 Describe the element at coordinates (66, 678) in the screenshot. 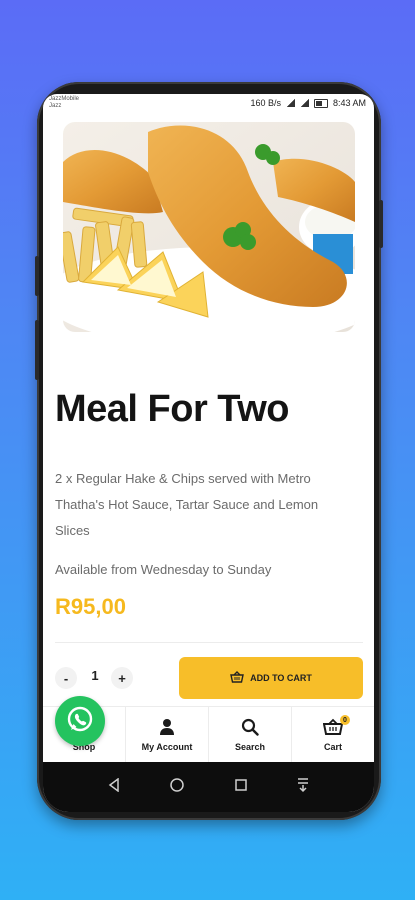

I see `quantity-decrease-button: -` at that location.